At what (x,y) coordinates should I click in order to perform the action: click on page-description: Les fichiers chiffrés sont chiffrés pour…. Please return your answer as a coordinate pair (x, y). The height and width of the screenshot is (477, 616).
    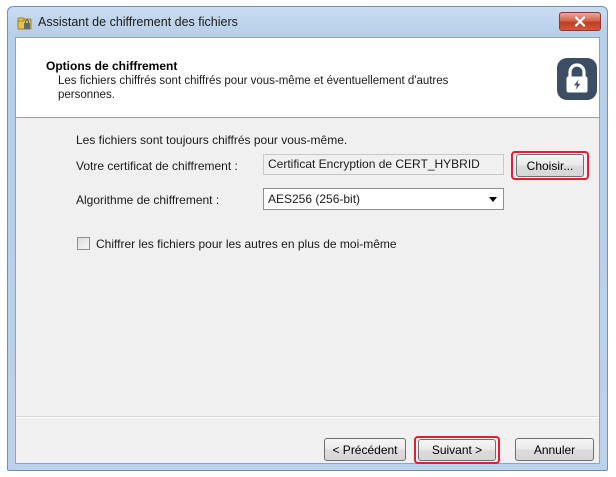
    Looking at the image, I should click on (253, 88).